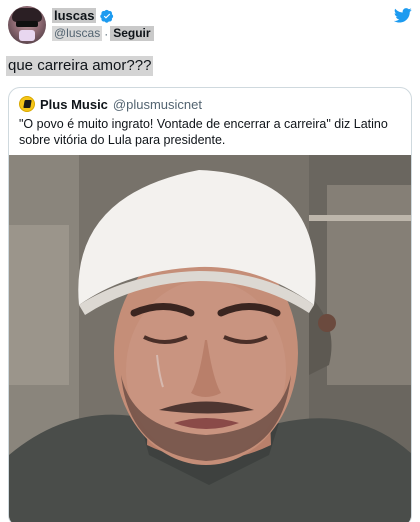  What do you see at coordinates (110, 104) in the screenshot?
I see `quoted-tweet-header: Plus Music @plusmusicnet` at bounding box center [110, 104].